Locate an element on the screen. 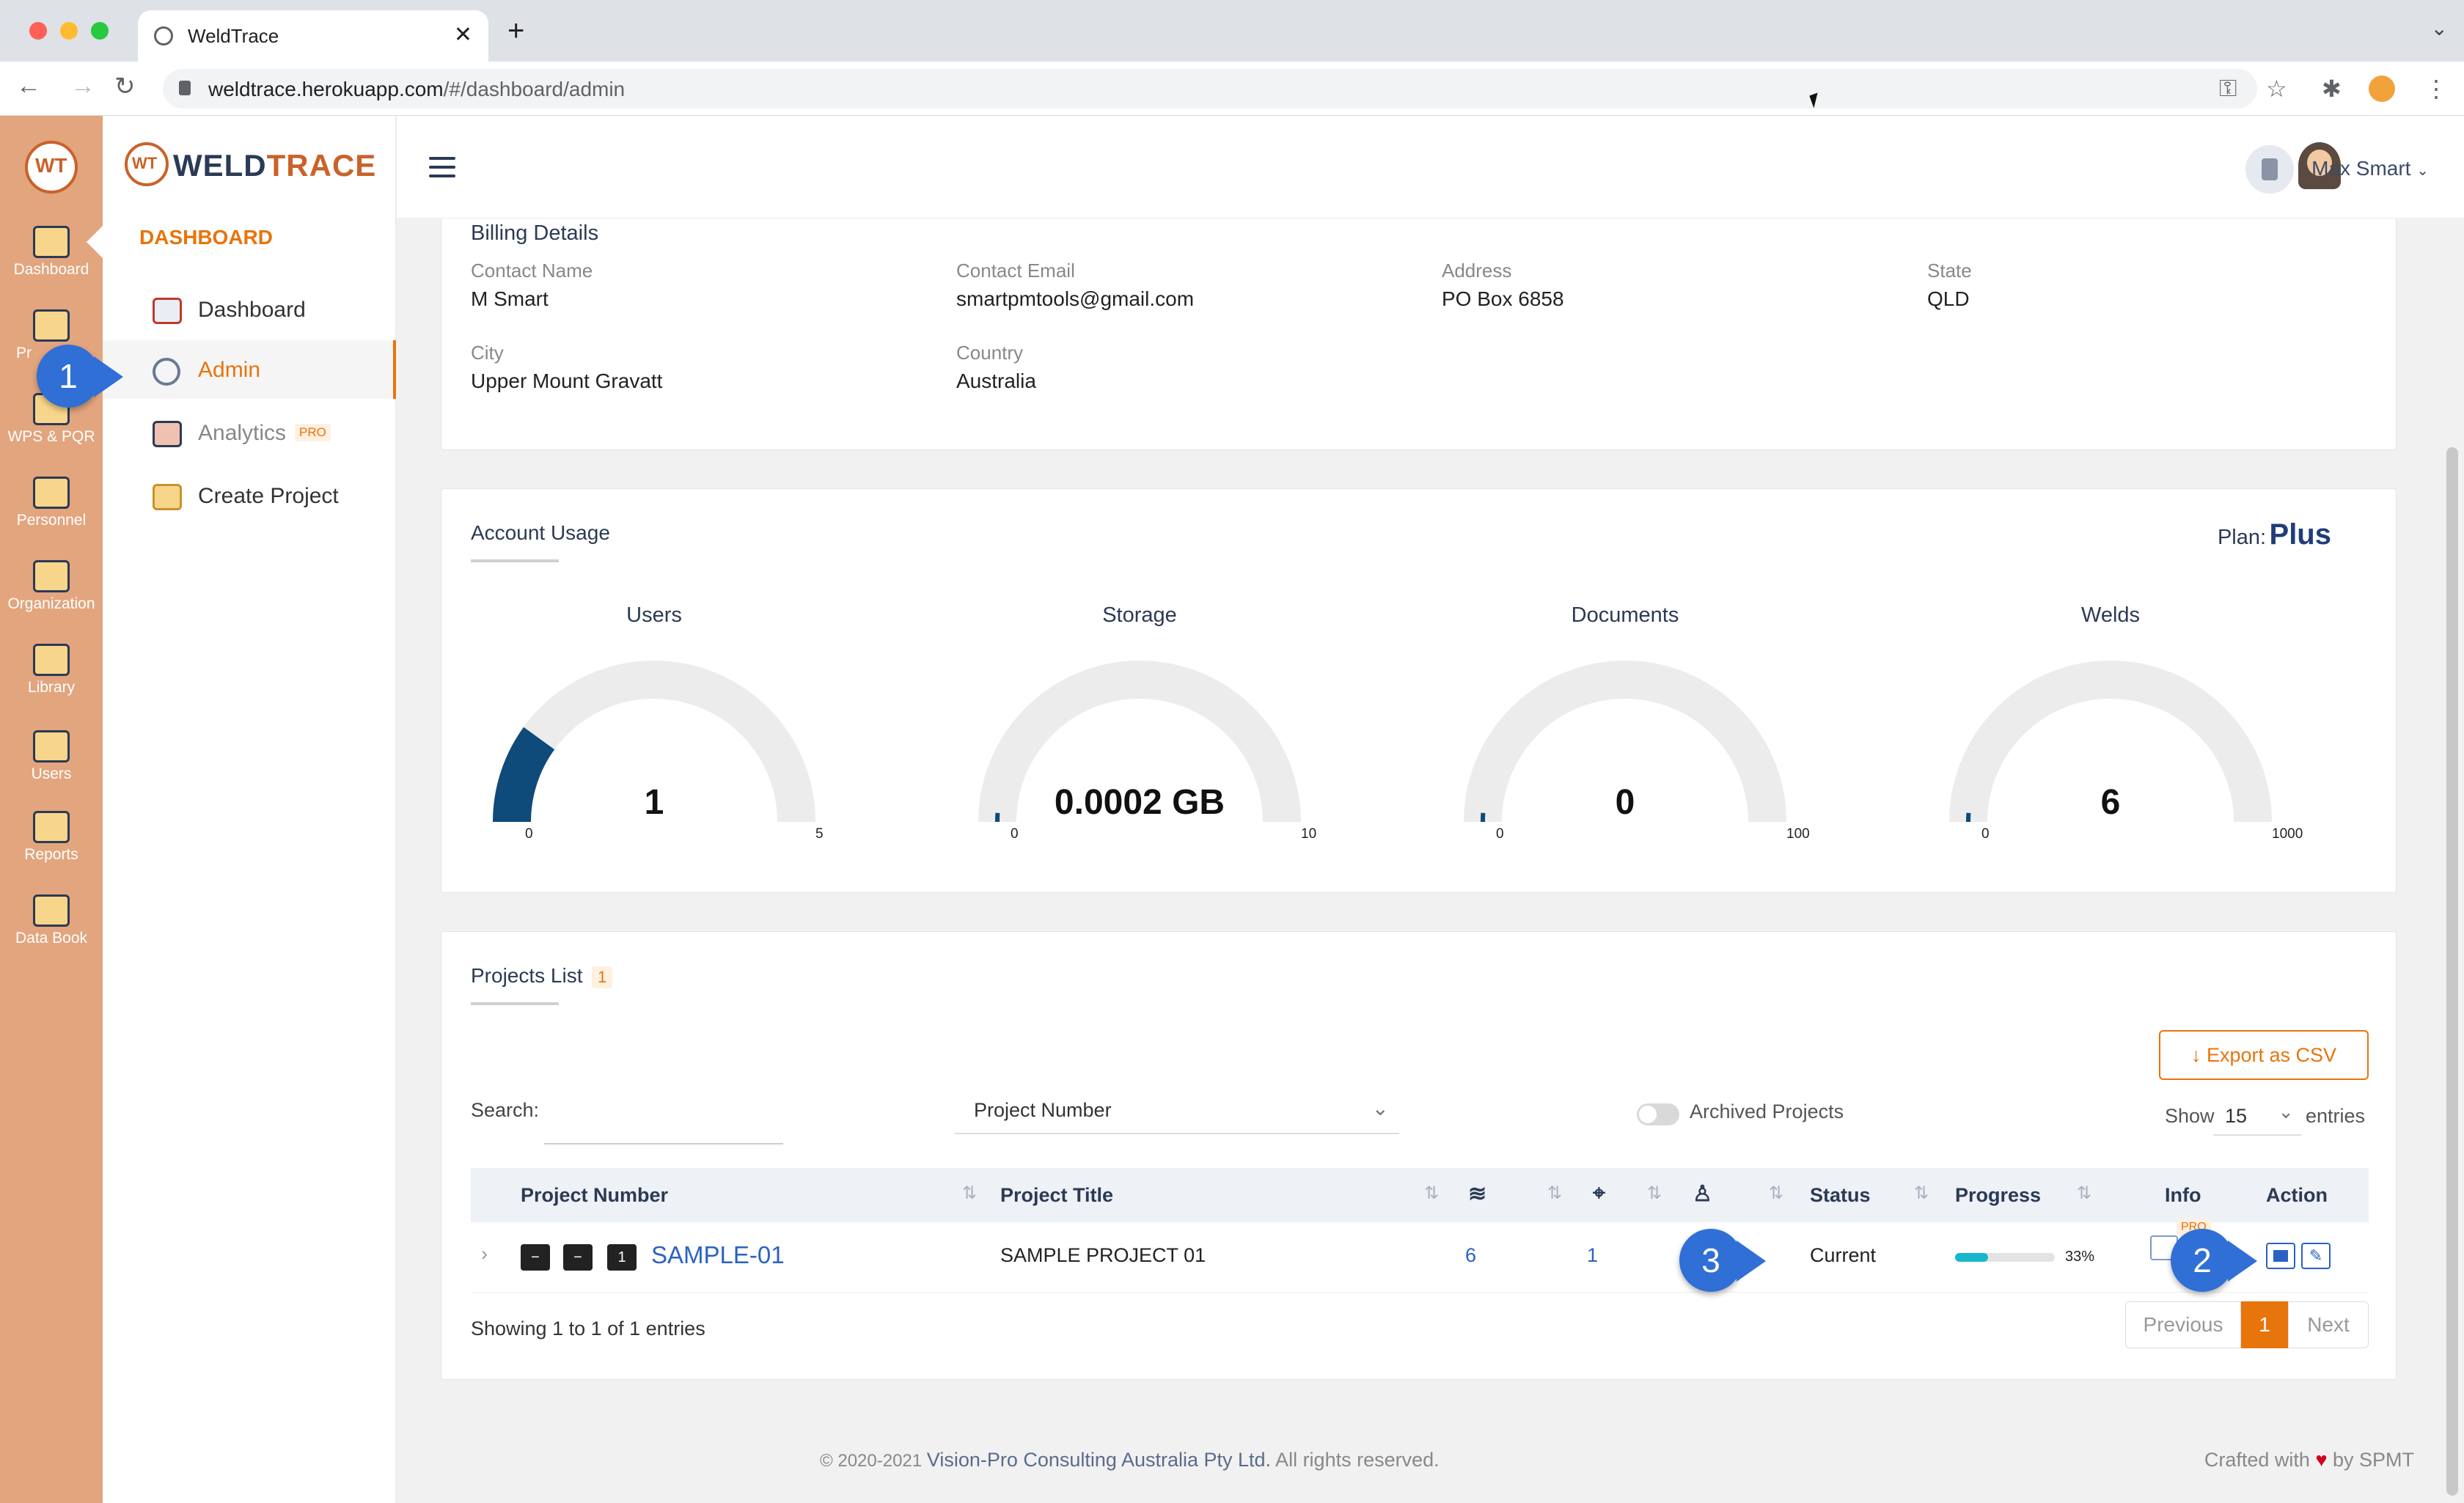 The width and height of the screenshot is (2464, 1503). export-csv-button: ↓ Export as CSV is located at coordinates (2264, 1055).